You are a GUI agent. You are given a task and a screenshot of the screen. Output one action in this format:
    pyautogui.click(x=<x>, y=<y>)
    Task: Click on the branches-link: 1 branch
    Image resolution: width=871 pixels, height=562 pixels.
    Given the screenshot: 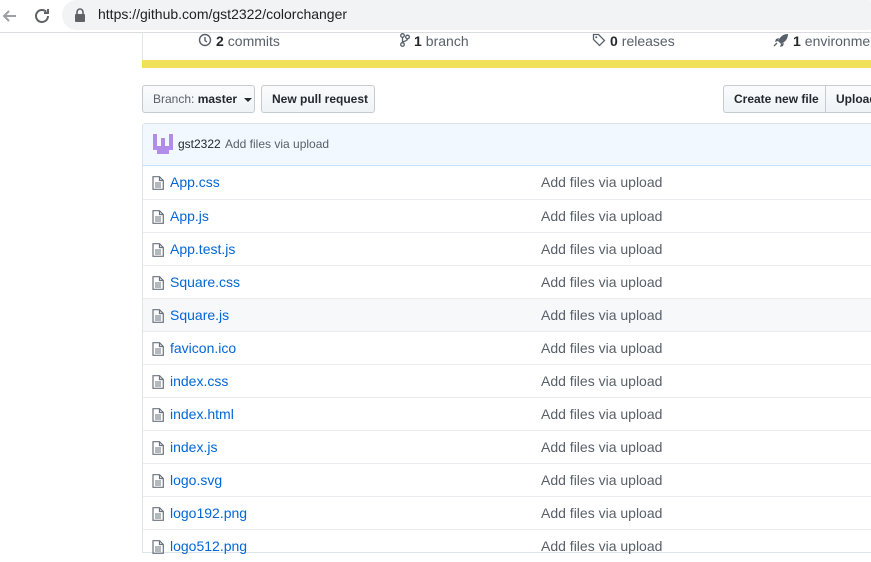 What is the action you would take?
    pyautogui.click(x=434, y=41)
    